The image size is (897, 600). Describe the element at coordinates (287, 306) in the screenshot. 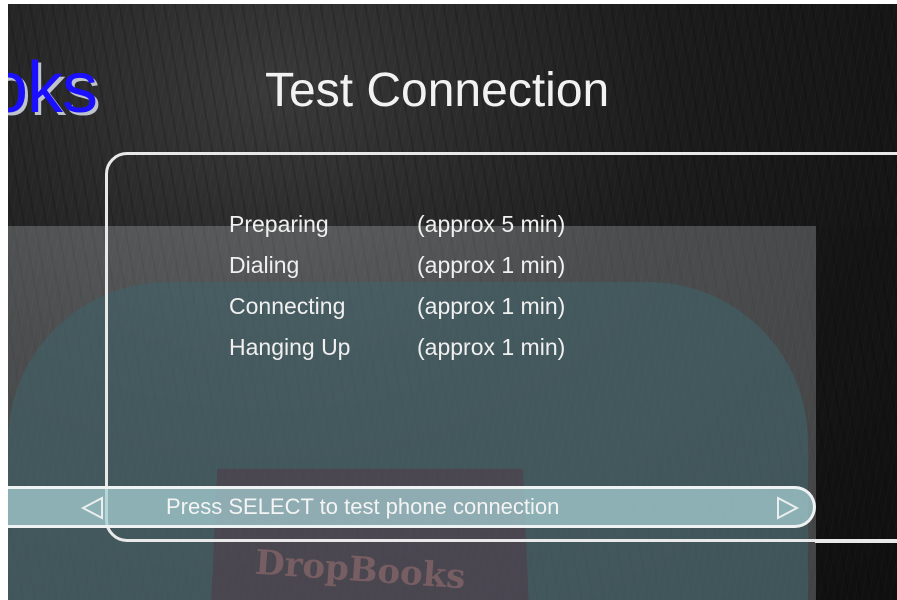

I see `step-name: Connecting` at that location.